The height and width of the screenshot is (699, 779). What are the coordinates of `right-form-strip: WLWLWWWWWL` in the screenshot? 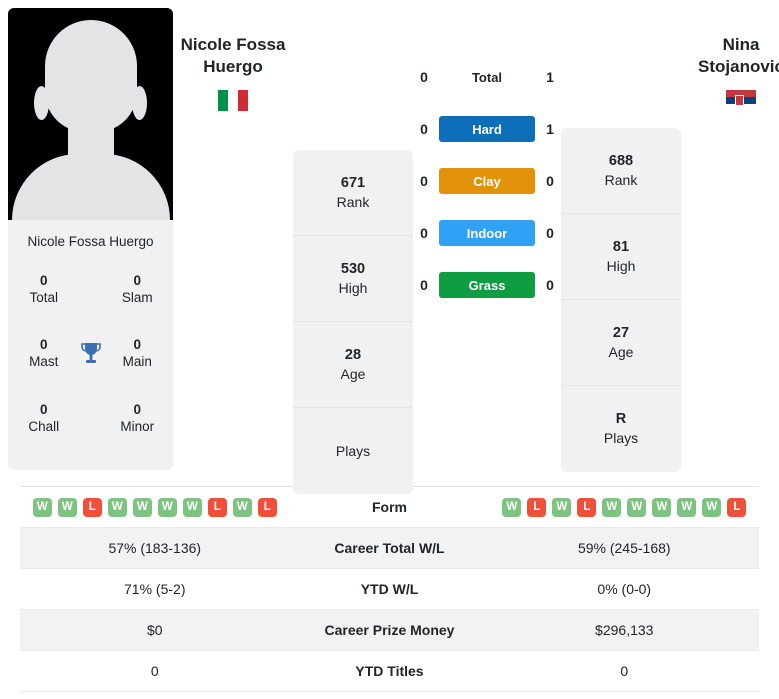 It's located at (625, 507).